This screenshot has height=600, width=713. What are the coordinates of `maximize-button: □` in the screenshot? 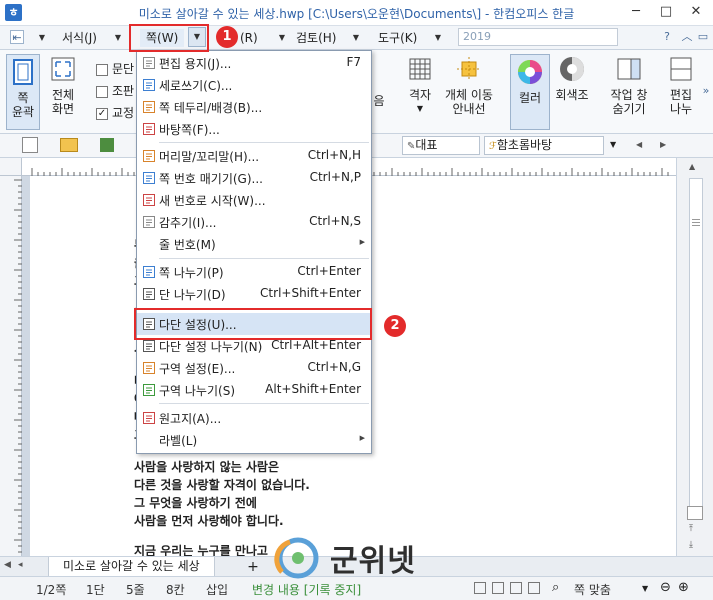 It's located at (666, 13).